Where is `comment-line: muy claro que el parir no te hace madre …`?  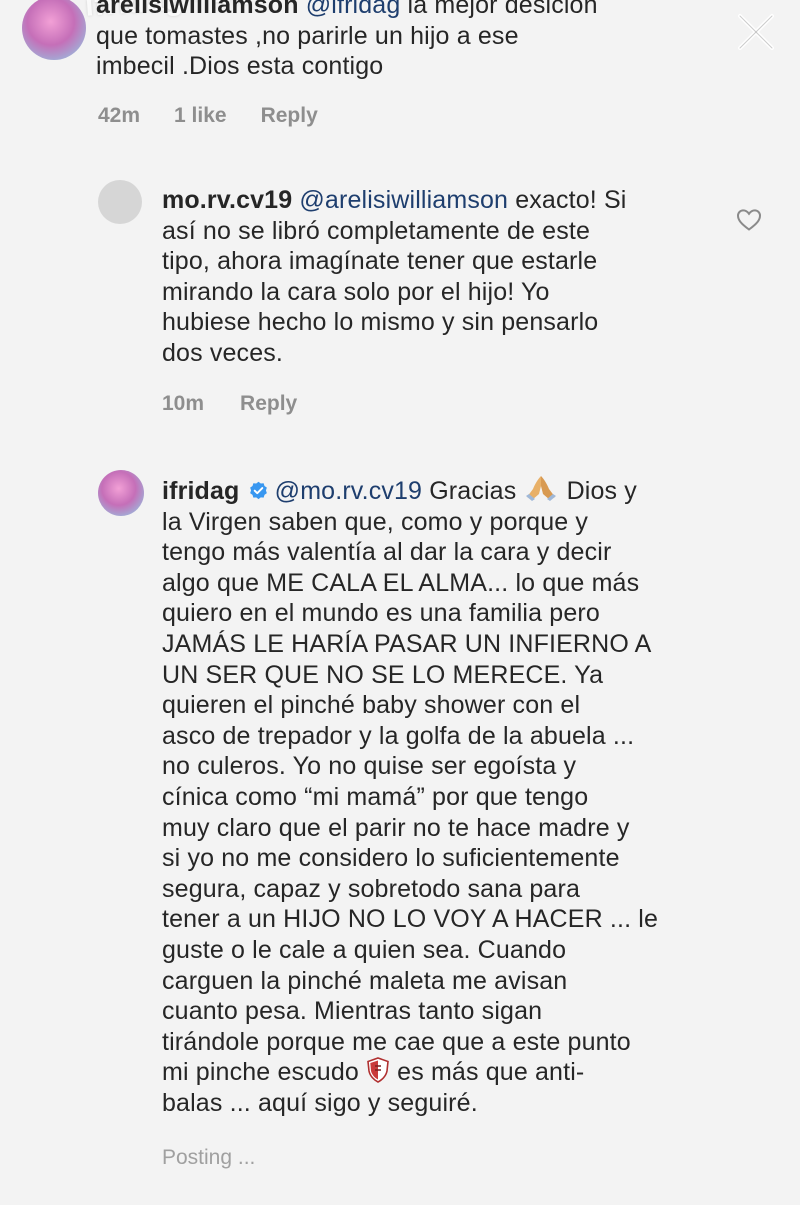
comment-line: muy claro que el parir no te hace madre … is located at coordinates (396, 827).